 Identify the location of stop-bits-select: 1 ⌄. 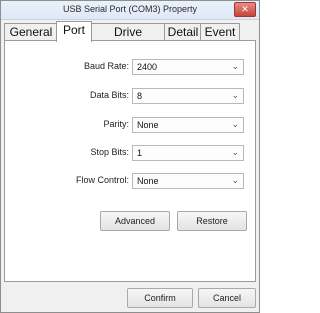
(188, 153).